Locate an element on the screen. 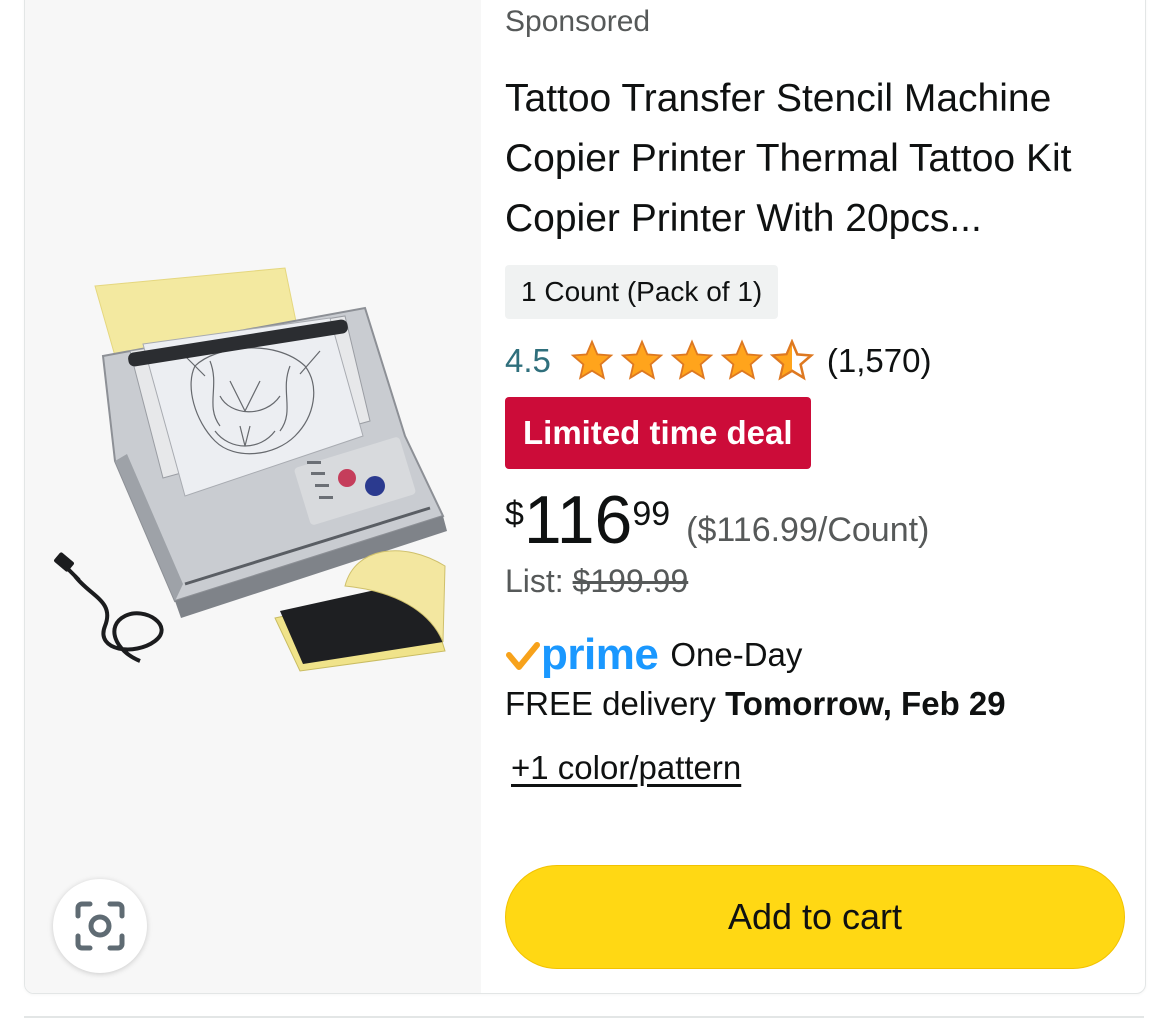  price: $ 116 99 ($116.99/Count) is located at coordinates (717, 520).